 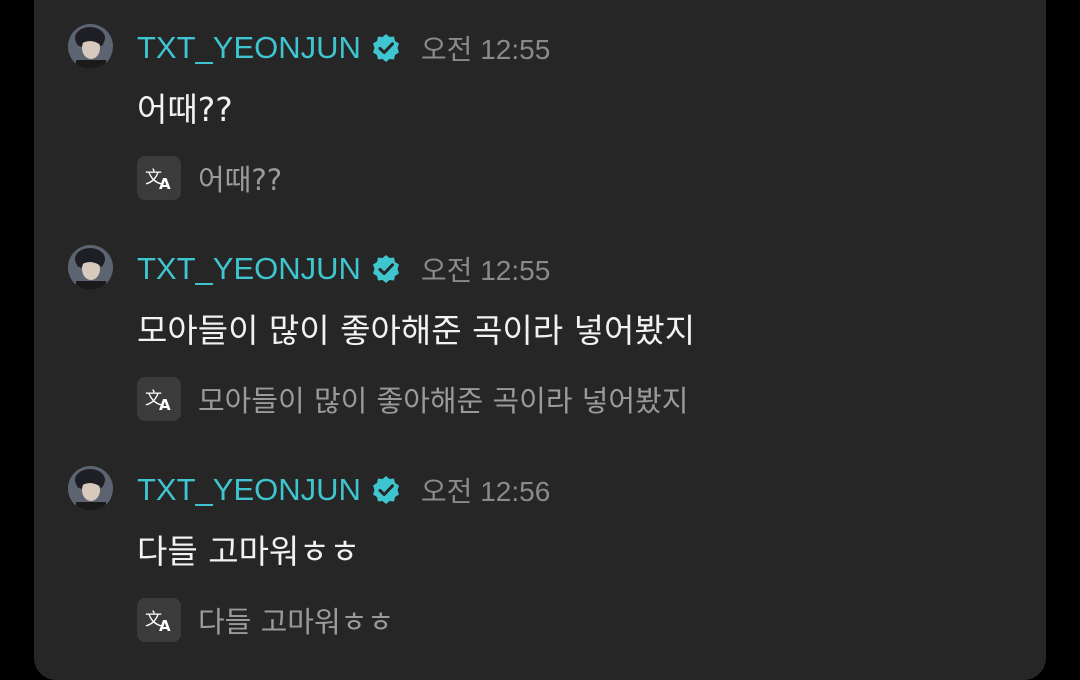 I want to click on message-text: 모아들이 많이 좋아해준 곡이라 넣어봤지, so click(x=416, y=330).